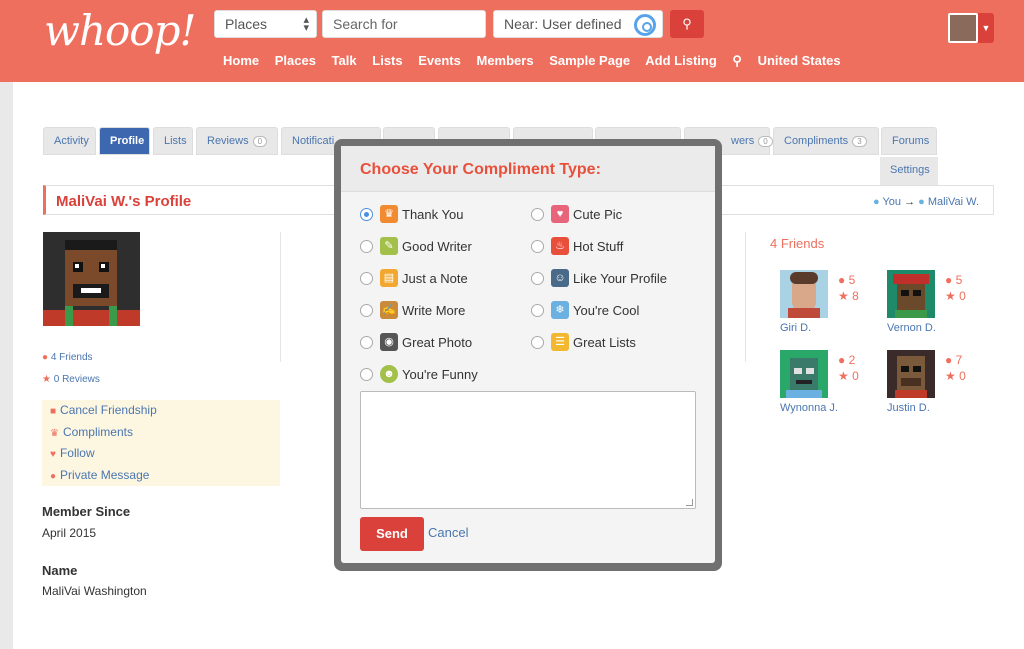 Image resolution: width=1024 pixels, height=649 pixels. What do you see at coordinates (392, 534) in the screenshot?
I see `send-button: Send` at bounding box center [392, 534].